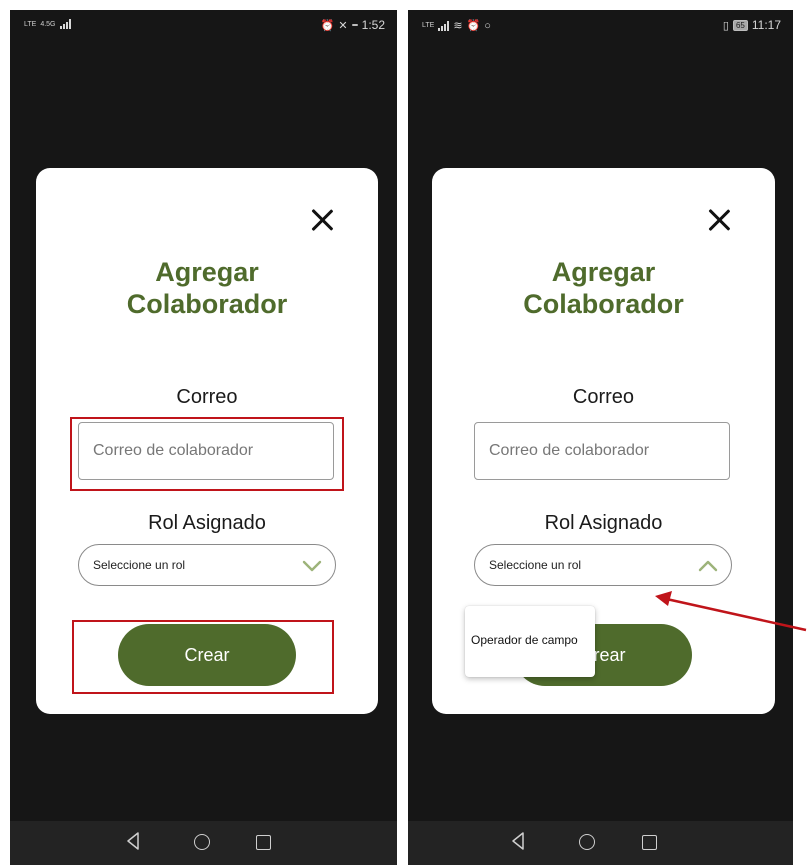 This screenshot has height=865, width=808. I want to click on status-bar: LTE 4.5G ⏰ ✕ 1:52, so click(203, 24).